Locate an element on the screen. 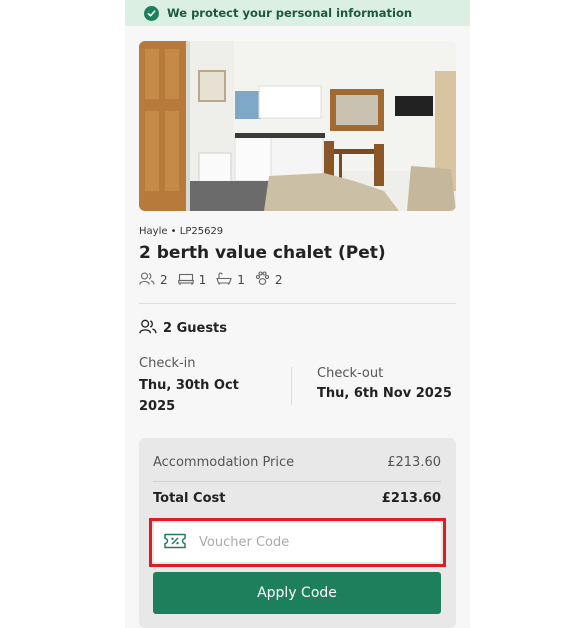 Image resolution: width=579 pixels, height=628 pixels. feature-bathrooms: 1 is located at coordinates (230, 280).